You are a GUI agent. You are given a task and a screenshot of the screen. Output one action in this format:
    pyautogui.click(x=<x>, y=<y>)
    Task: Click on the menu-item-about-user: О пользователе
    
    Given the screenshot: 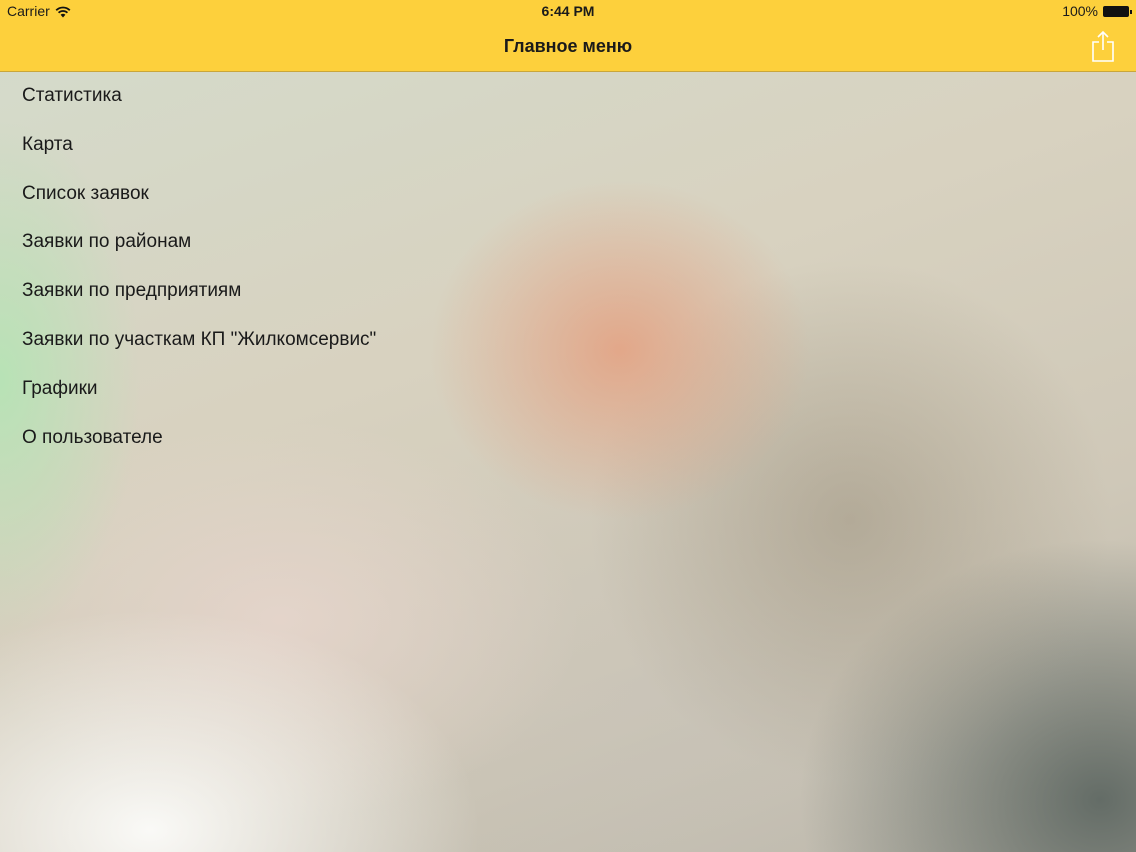 What is the action you would take?
    pyautogui.click(x=568, y=438)
    